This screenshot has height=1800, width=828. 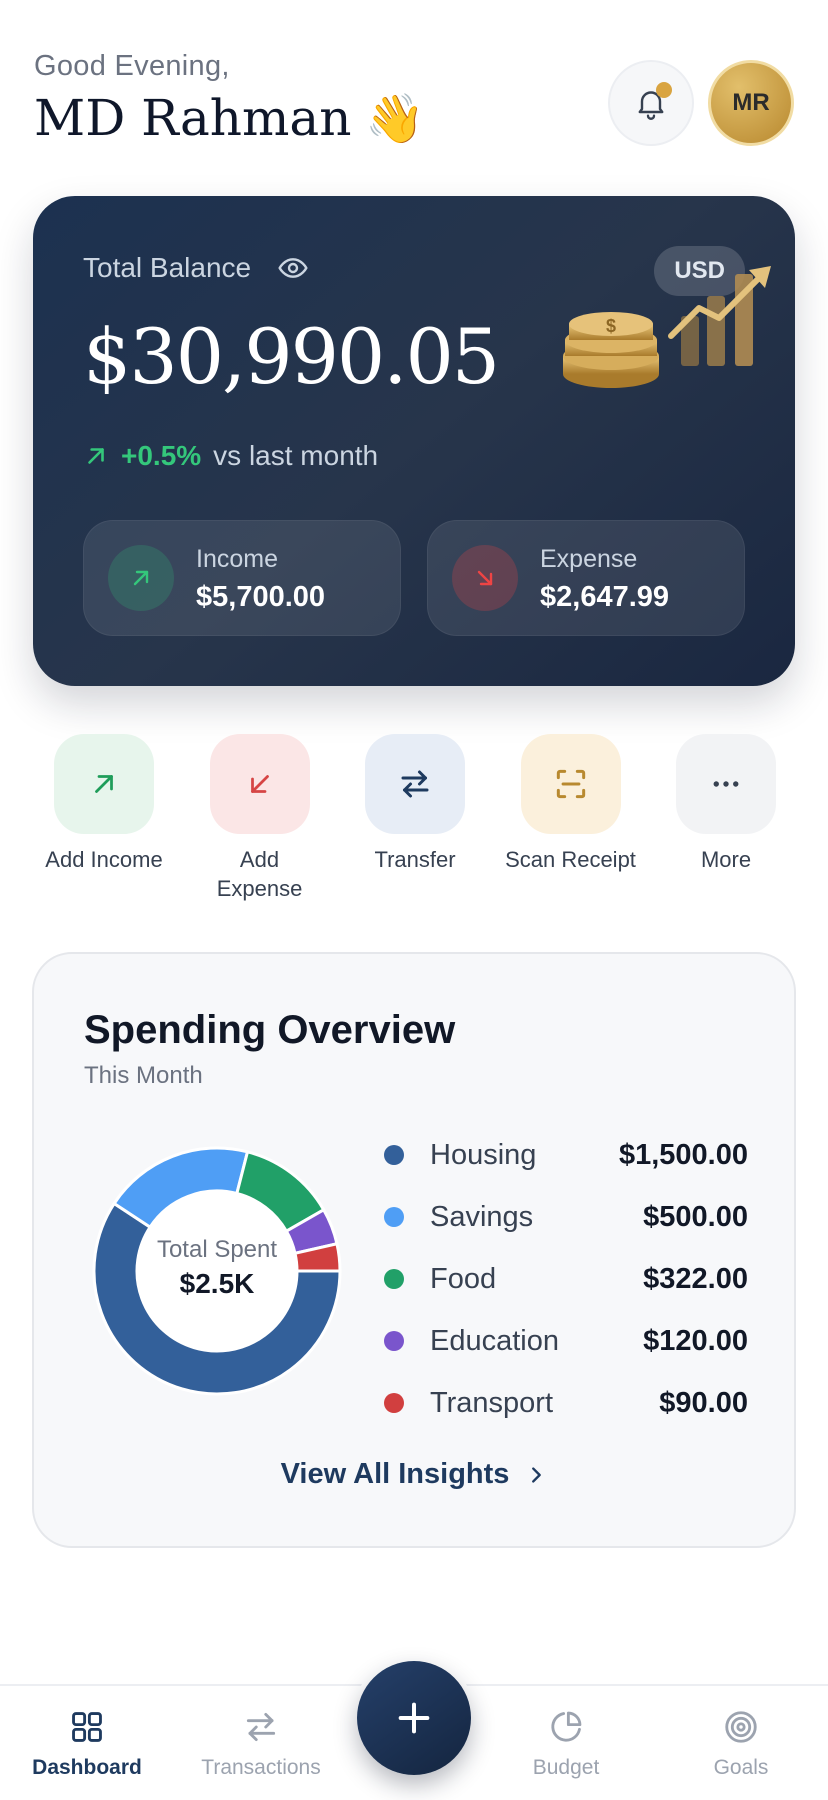 I want to click on legend-row: Education $120.00, so click(x=566, y=1341).